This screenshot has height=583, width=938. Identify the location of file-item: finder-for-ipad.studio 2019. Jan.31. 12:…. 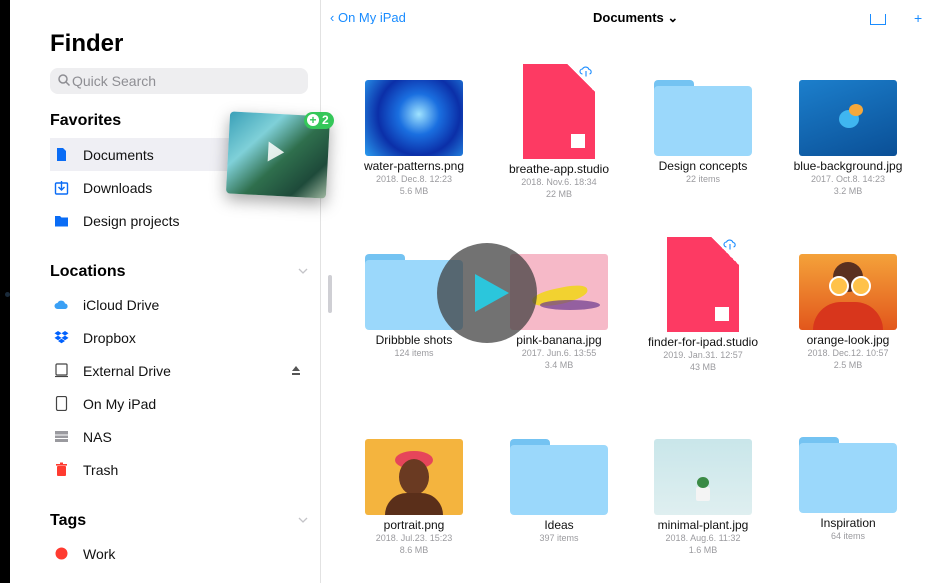
(703, 305).